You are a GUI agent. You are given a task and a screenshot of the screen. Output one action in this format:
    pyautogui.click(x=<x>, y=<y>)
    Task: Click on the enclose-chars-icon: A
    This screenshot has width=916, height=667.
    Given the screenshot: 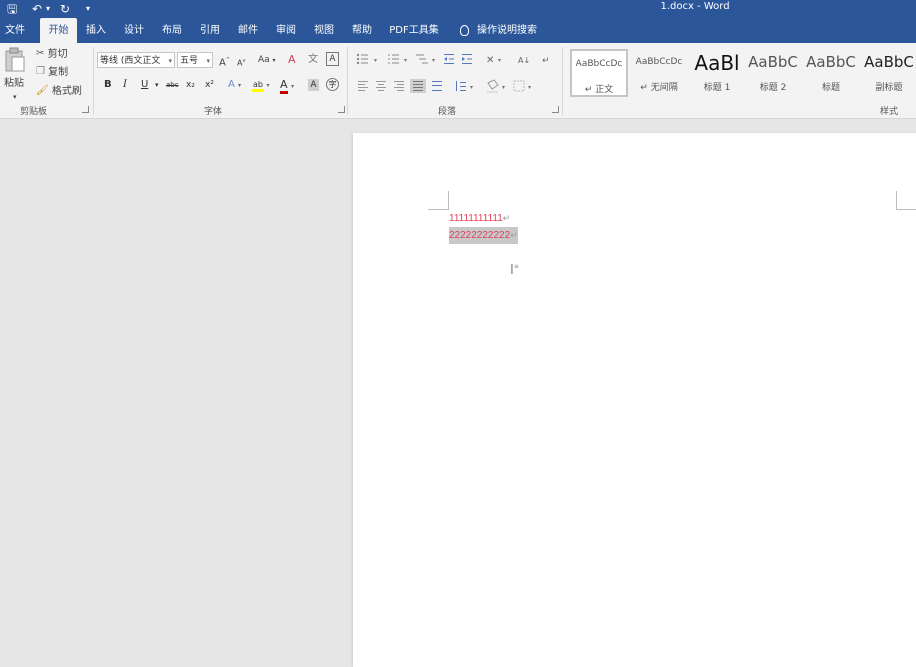 What is the action you would take?
    pyautogui.click(x=332, y=59)
    